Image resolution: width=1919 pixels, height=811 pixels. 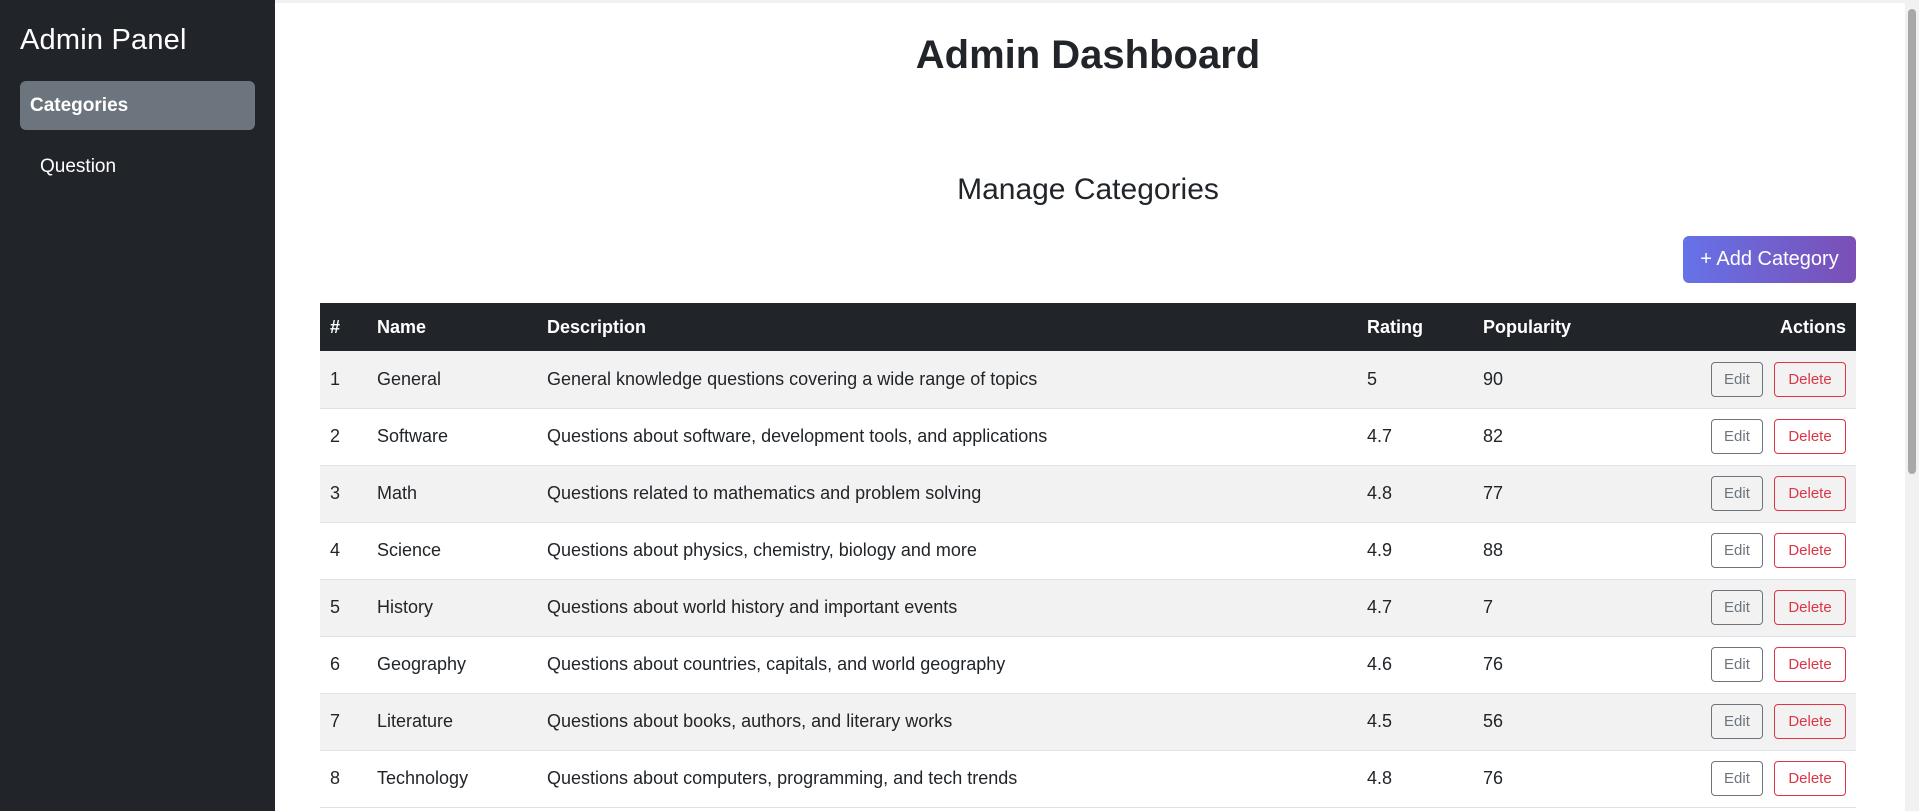 What do you see at coordinates (1493, 378) in the screenshot?
I see `cell-popularity: 90` at bounding box center [1493, 378].